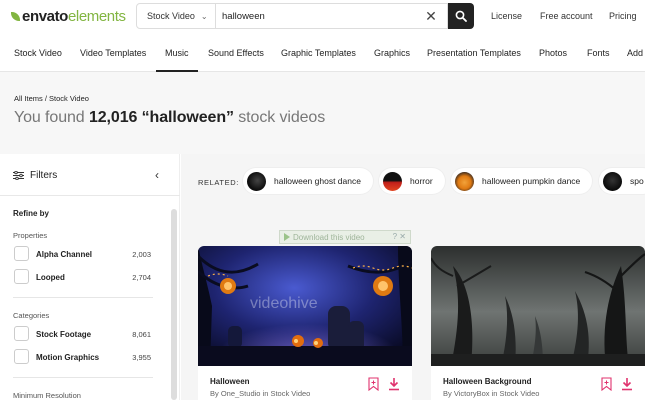 This screenshot has width=645, height=400. Describe the element at coordinates (553, 53) in the screenshot. I see `nav-photos: Photos` at that location.